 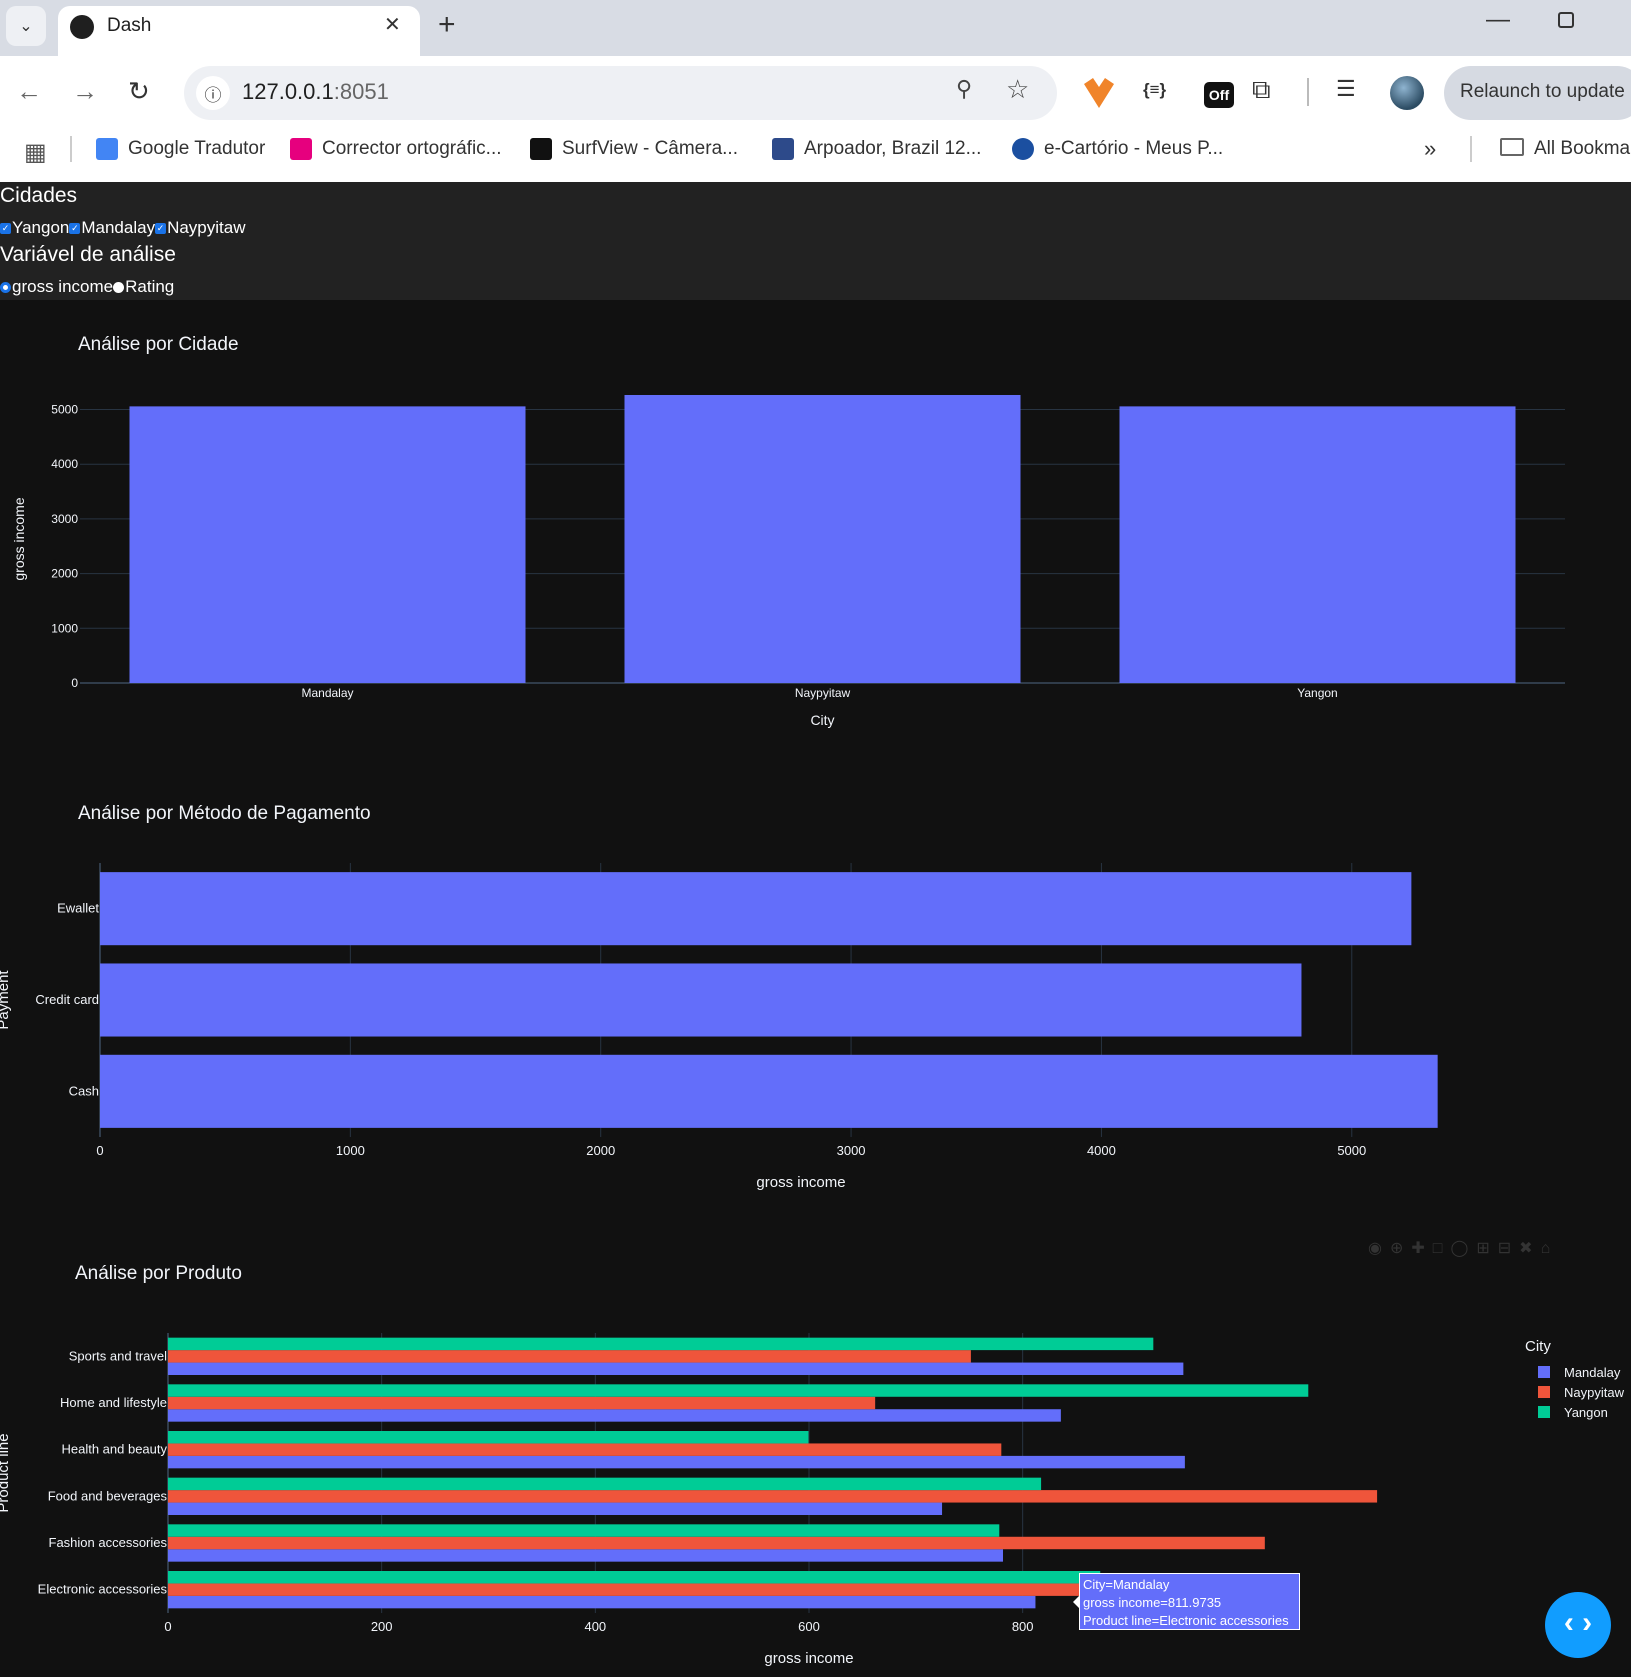 What do you see at coordinates (224, 813) in the screenshot?
I see `chart-title-pagamento: Análise por Método de Pagamento` at bounding box center [224, 813].